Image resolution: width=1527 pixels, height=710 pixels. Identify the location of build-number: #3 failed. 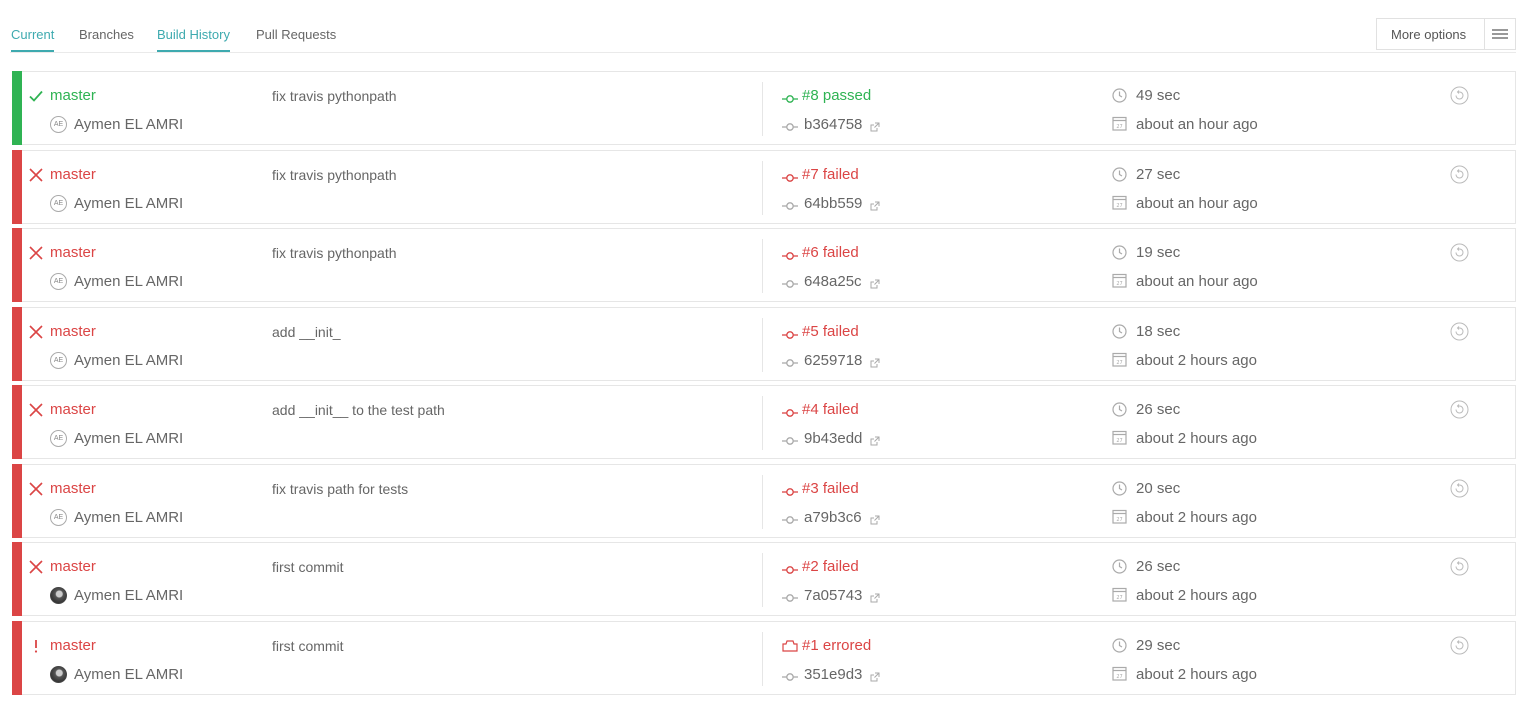
(830, 488).